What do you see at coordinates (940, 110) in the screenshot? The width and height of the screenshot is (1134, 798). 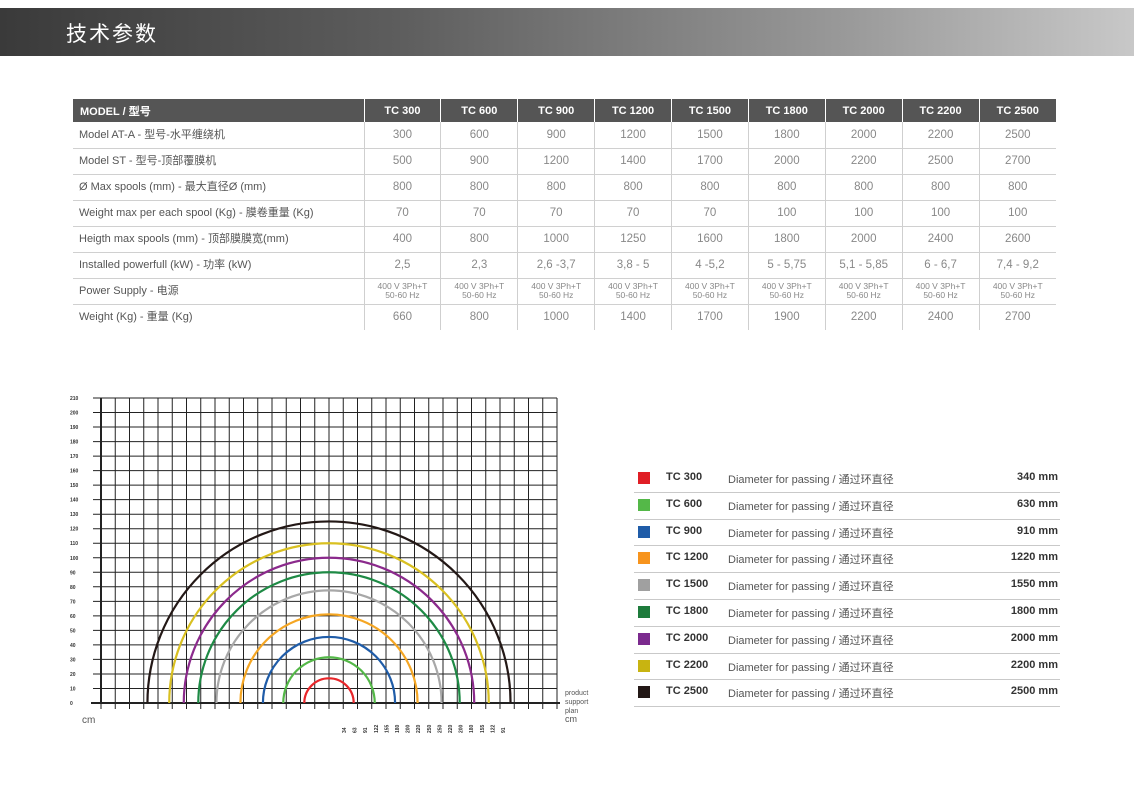 I see `column-header: TC 2200` at bounding box center [940, 110].